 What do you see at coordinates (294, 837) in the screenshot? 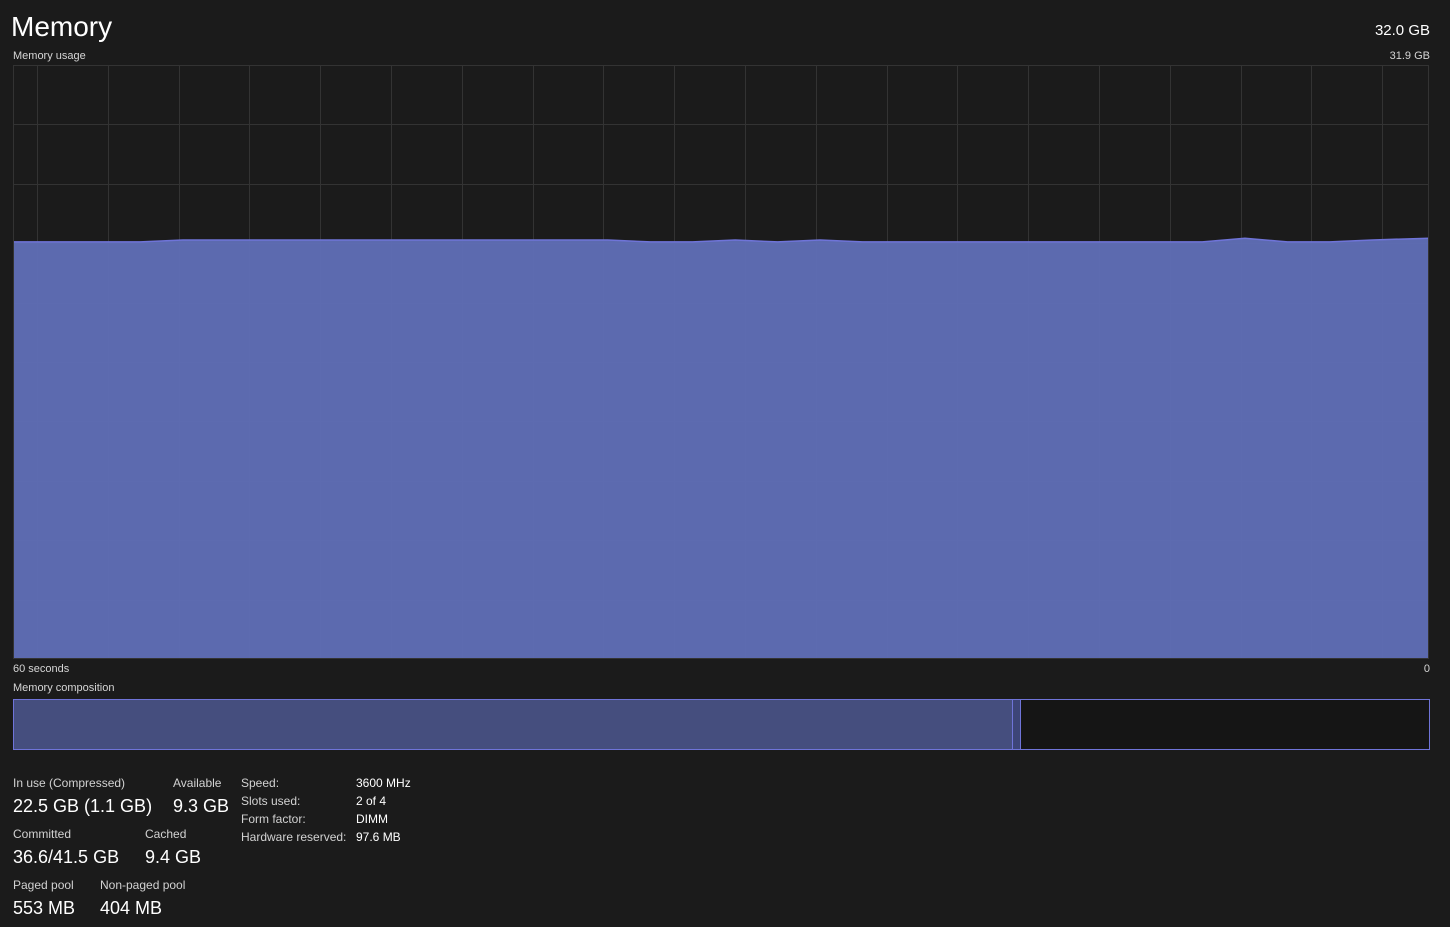
I see `hardware-reserved-label: Hardware reserved:` at bounding box center [294, 837].